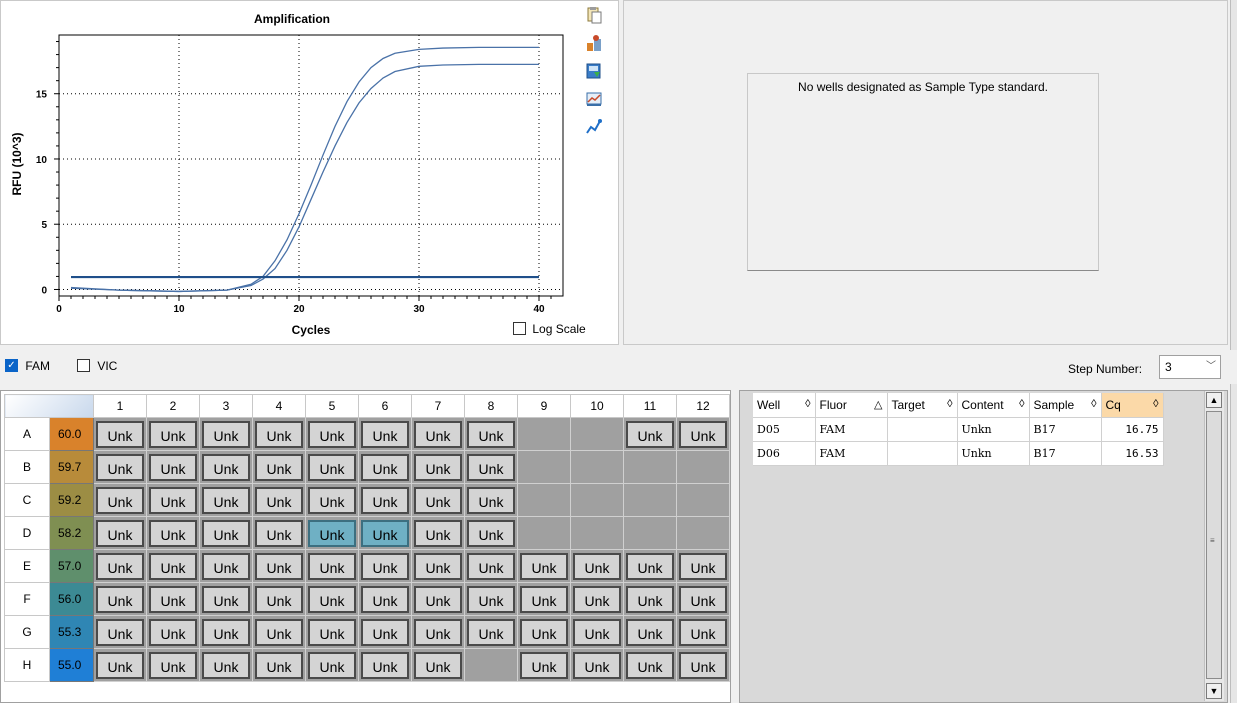  I want to click on plate-column-header: 1, so click(120, 406).